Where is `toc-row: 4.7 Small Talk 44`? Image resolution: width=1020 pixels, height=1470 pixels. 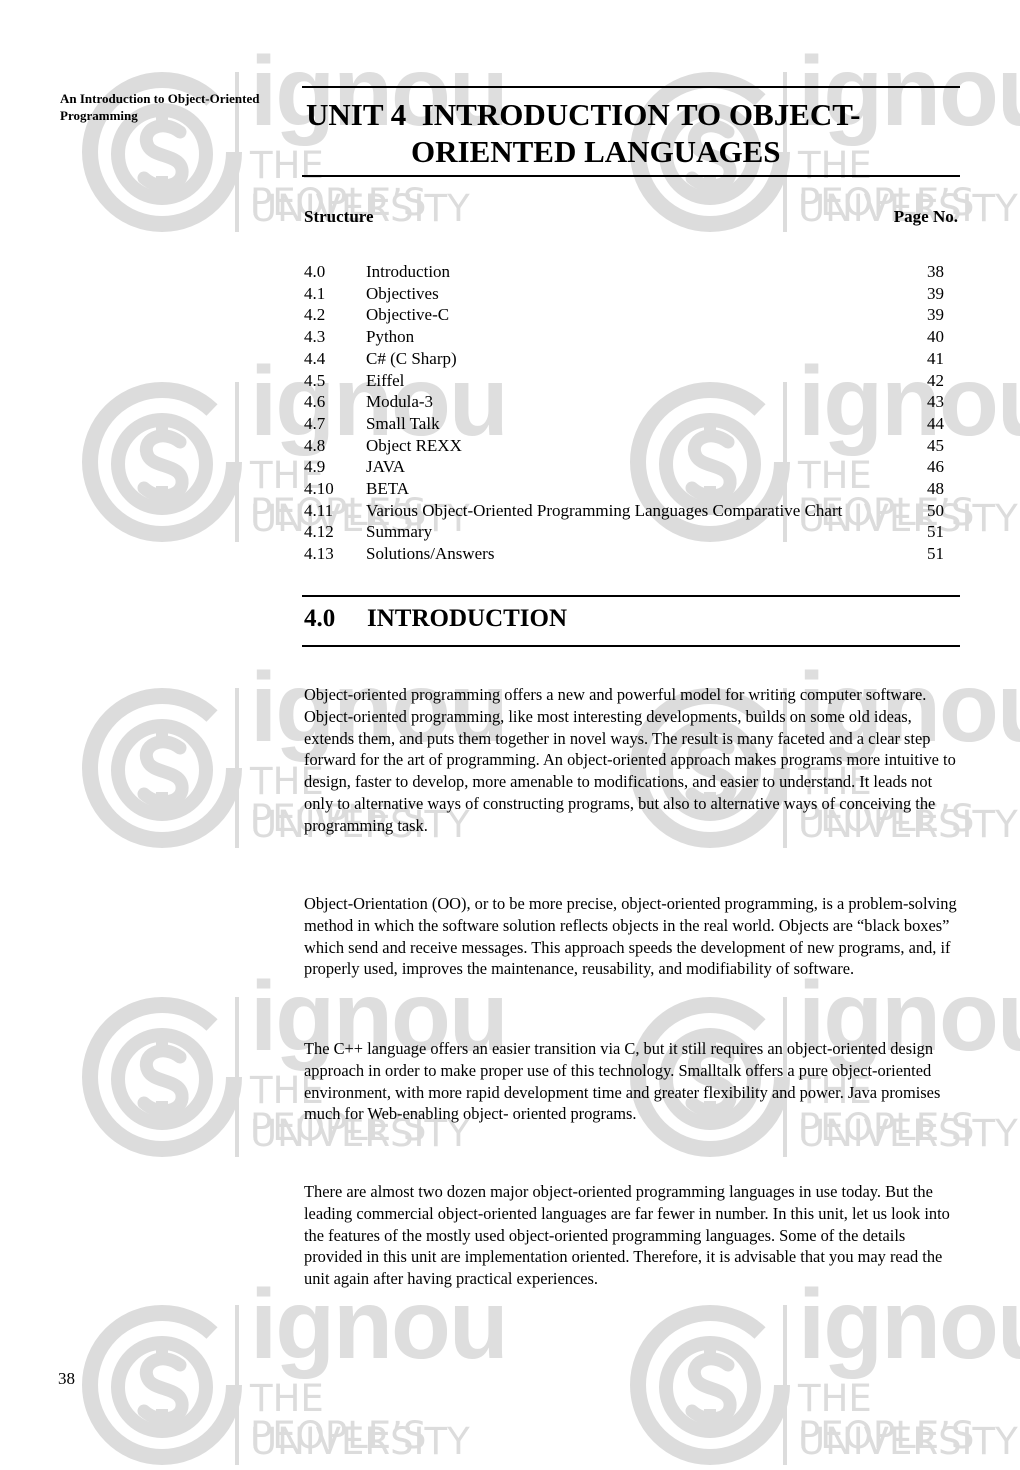 toc-row: 4.7 Small Talk 44 is located at coordinates (624, 424).